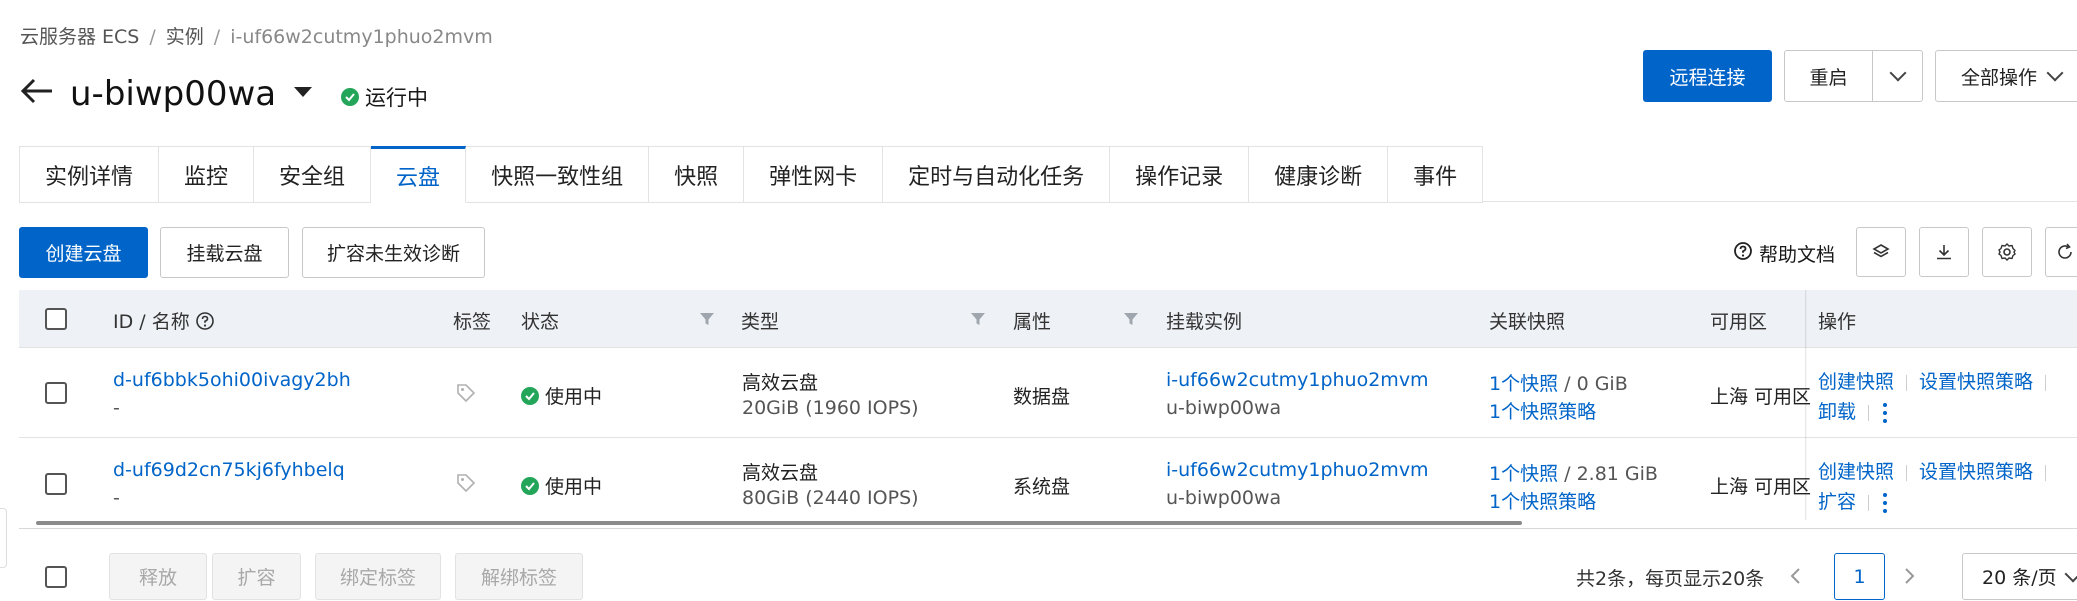  What do you see at coordinates (303, 92) in the screenshot?
I see `instance-switch-caret-icon` at bounding box center [303, 92].